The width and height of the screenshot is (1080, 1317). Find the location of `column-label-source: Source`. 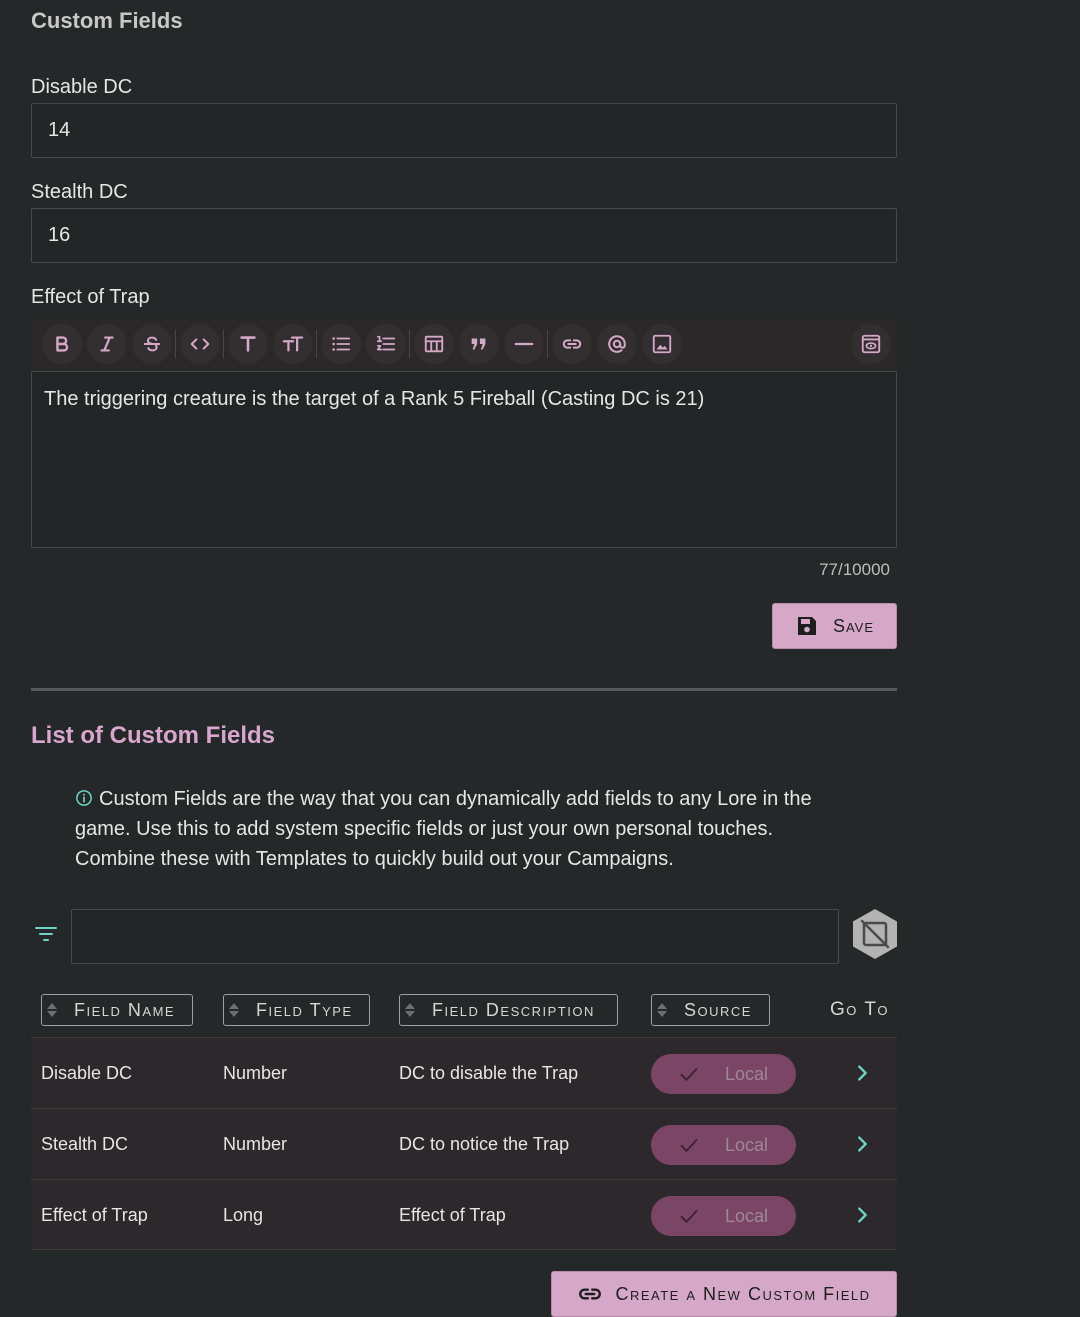

column-label-source: Source is located at coordinates (718, 1009).